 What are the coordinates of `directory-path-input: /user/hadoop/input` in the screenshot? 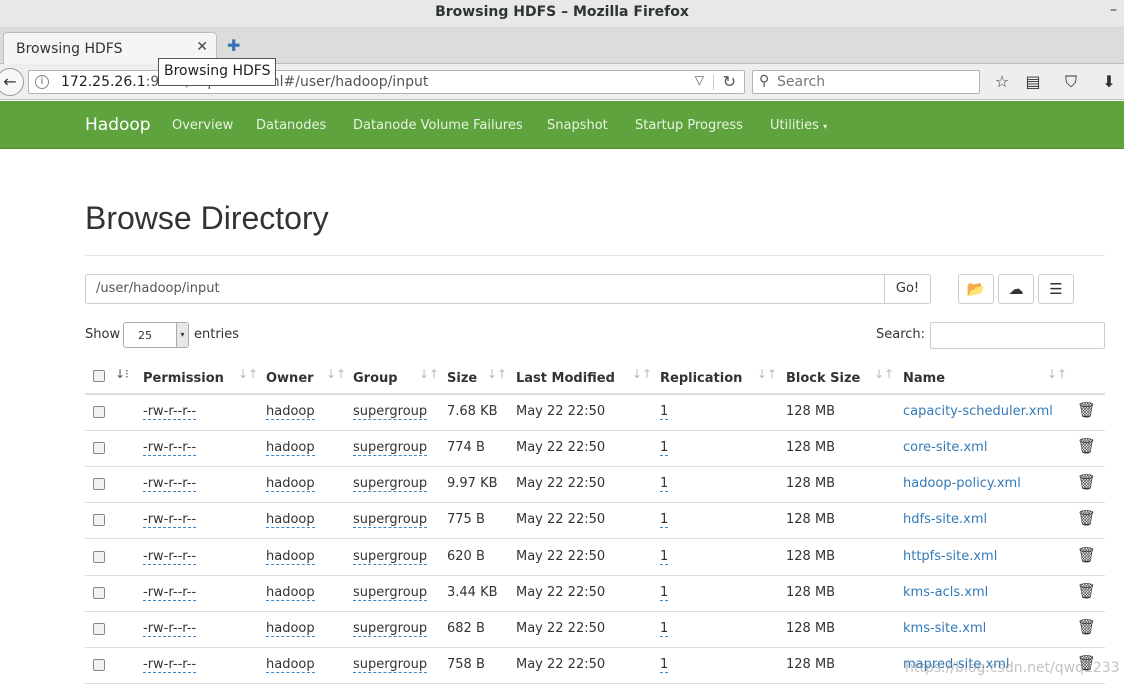 It's located at (485, 289).